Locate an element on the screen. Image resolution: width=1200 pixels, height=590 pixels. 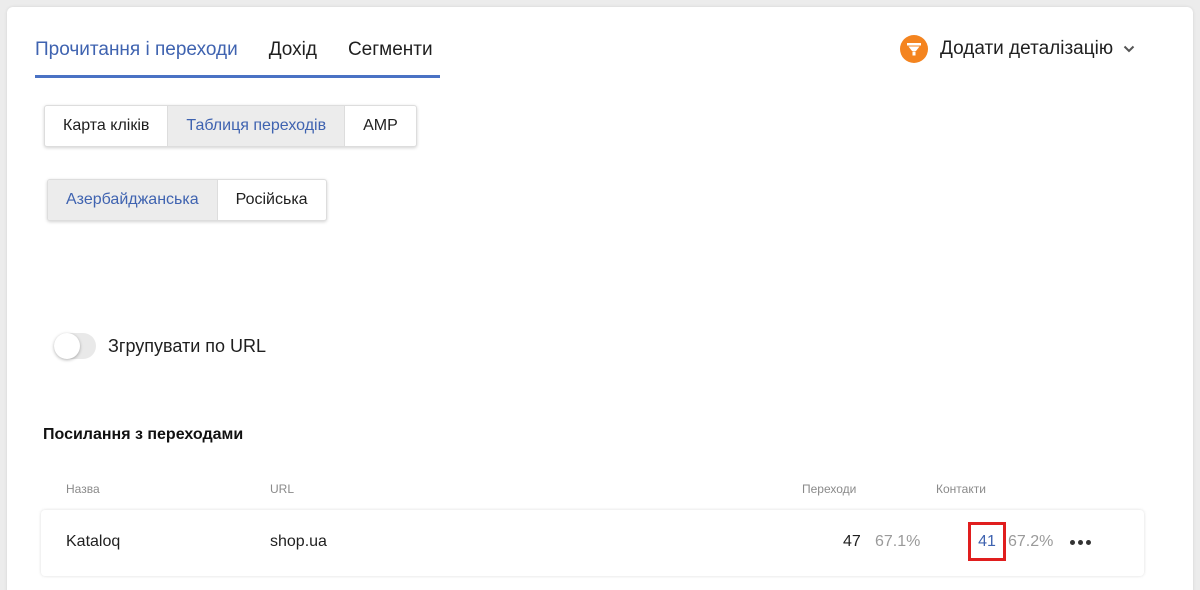
funnel-icon is located at coordinates (914, 49).